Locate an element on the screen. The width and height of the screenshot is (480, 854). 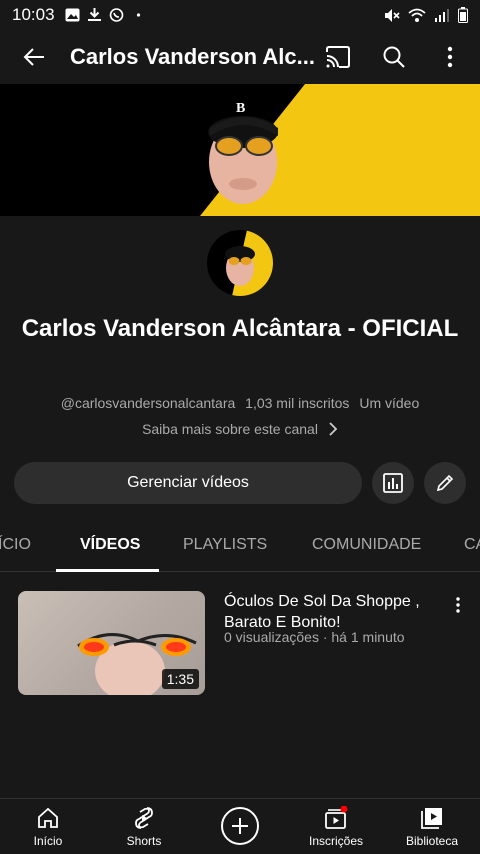
cast-icon is located at coordinates (338, 57).